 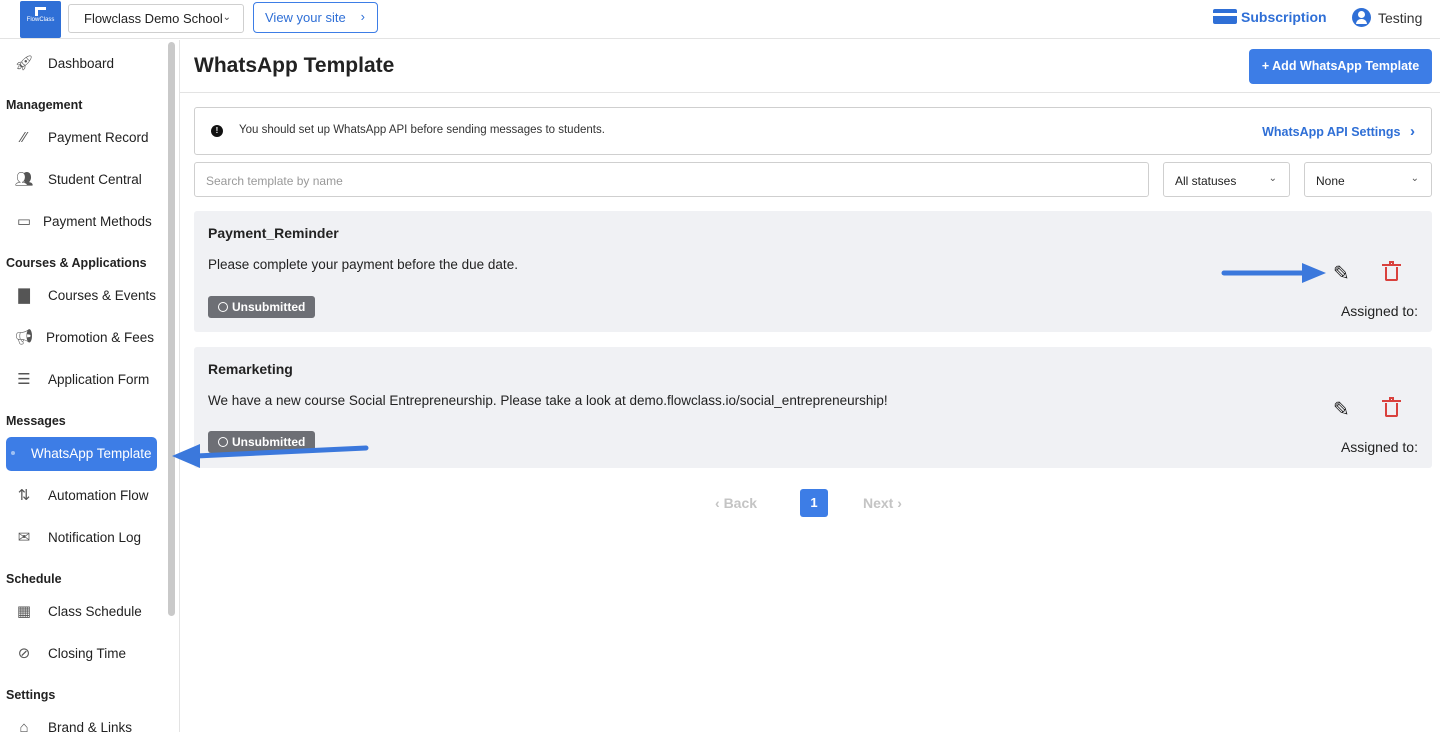 What do you see at coordinates (1331, 132) in the screenshot?
I see `link-label: WhatsApp API Settings` at bounding box center [1331, 132].